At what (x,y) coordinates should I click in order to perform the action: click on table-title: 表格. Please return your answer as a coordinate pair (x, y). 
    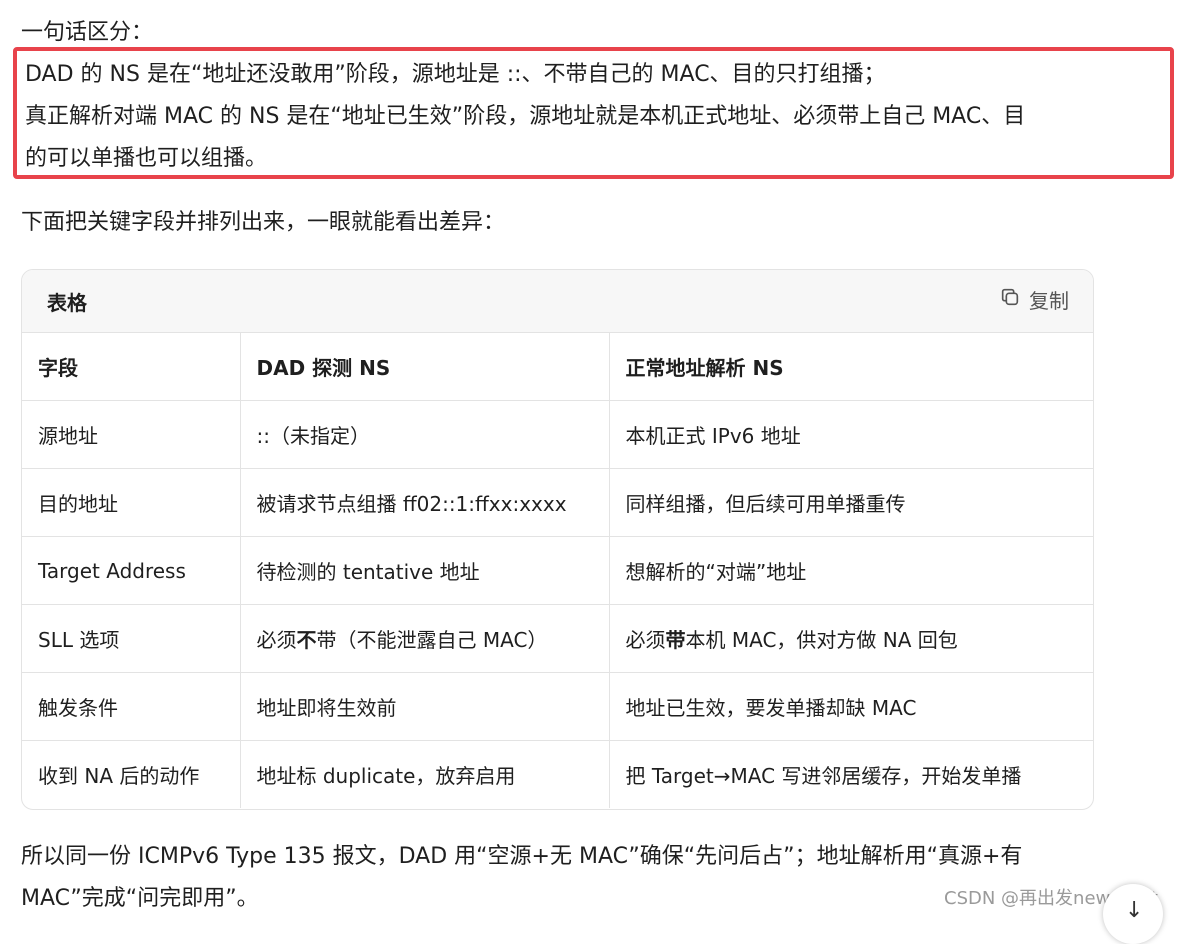
    Looking at the image, I should click on (67, 303).